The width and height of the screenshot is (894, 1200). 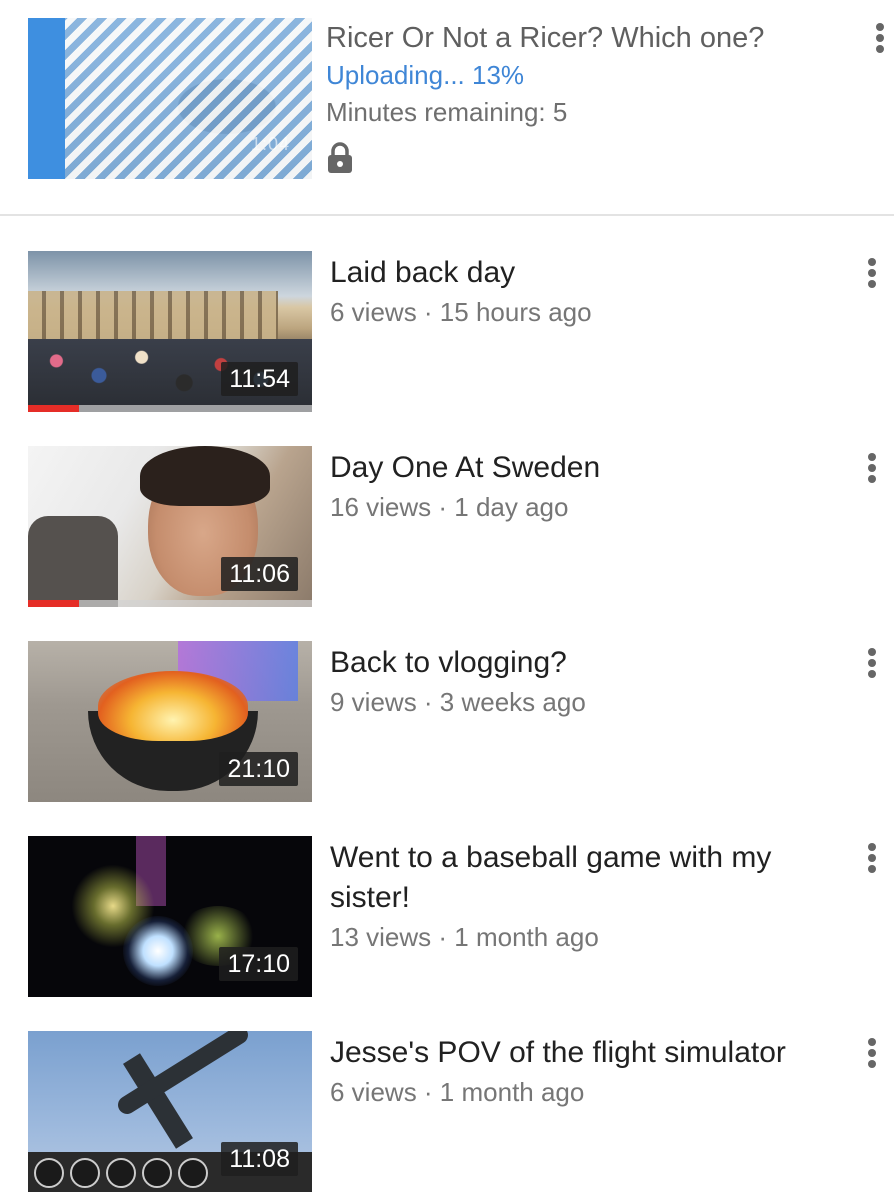 I want to click on video-thumbnail: 17:10, so click(x=170, y=916).